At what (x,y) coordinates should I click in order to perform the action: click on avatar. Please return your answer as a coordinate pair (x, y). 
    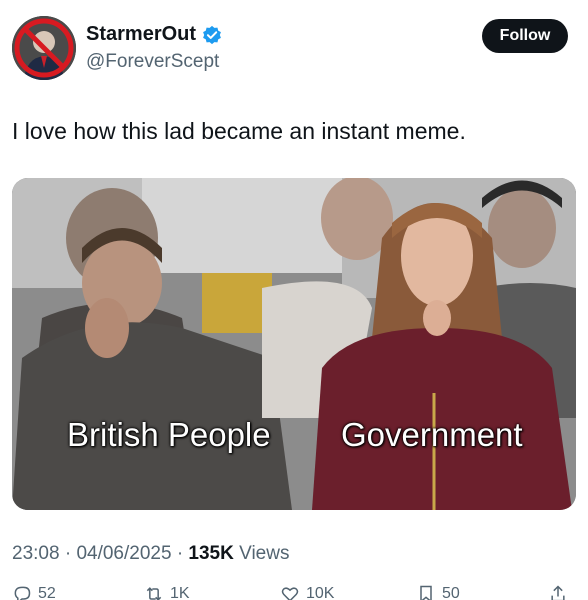
    Looking at the image, I should click on (44, 48).